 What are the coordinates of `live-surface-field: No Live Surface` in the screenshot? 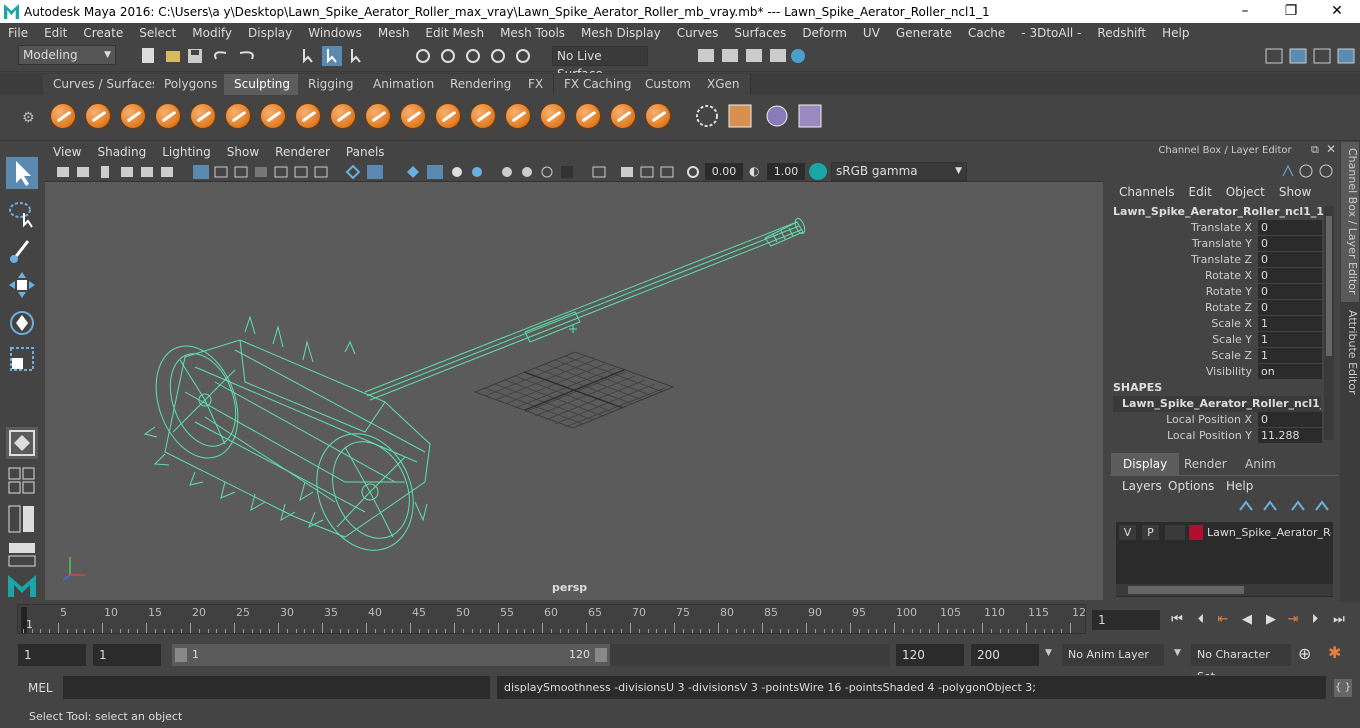 It's located at (600, 63).